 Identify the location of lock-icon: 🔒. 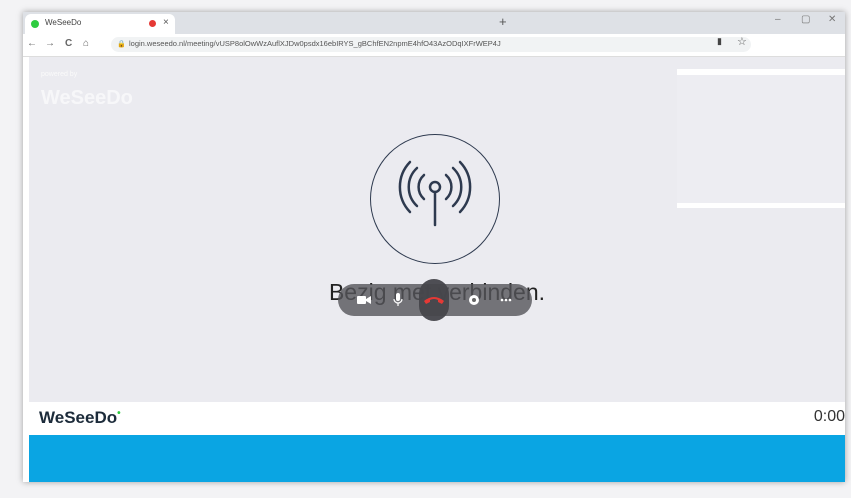
(121, 44).